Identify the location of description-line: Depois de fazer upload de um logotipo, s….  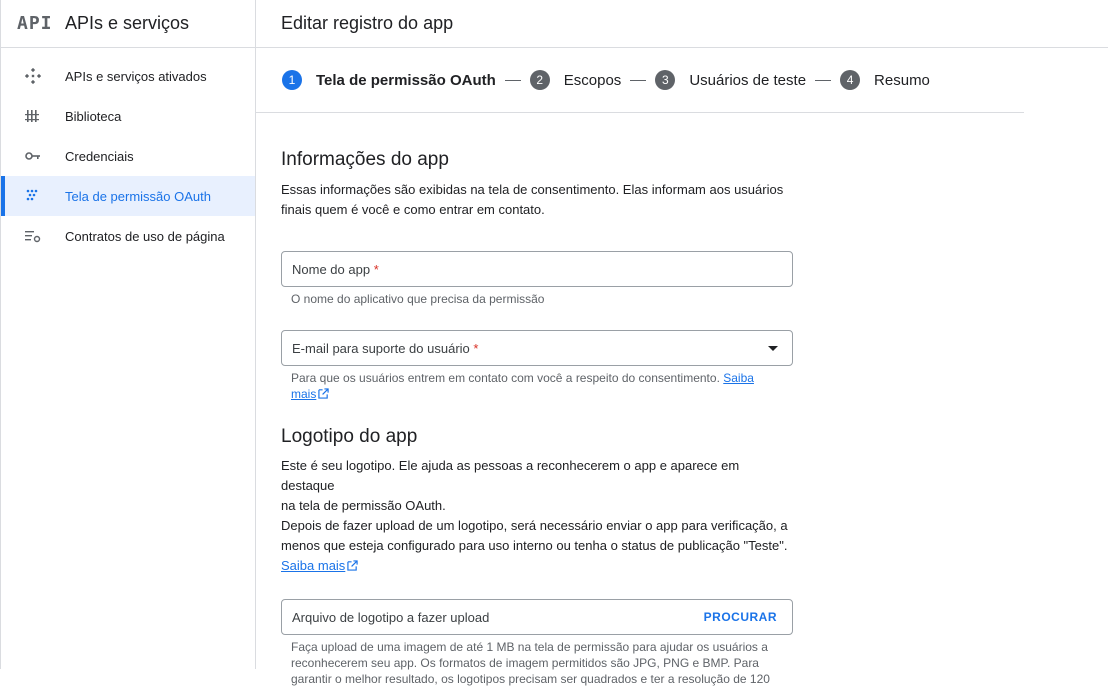
(534, 525).